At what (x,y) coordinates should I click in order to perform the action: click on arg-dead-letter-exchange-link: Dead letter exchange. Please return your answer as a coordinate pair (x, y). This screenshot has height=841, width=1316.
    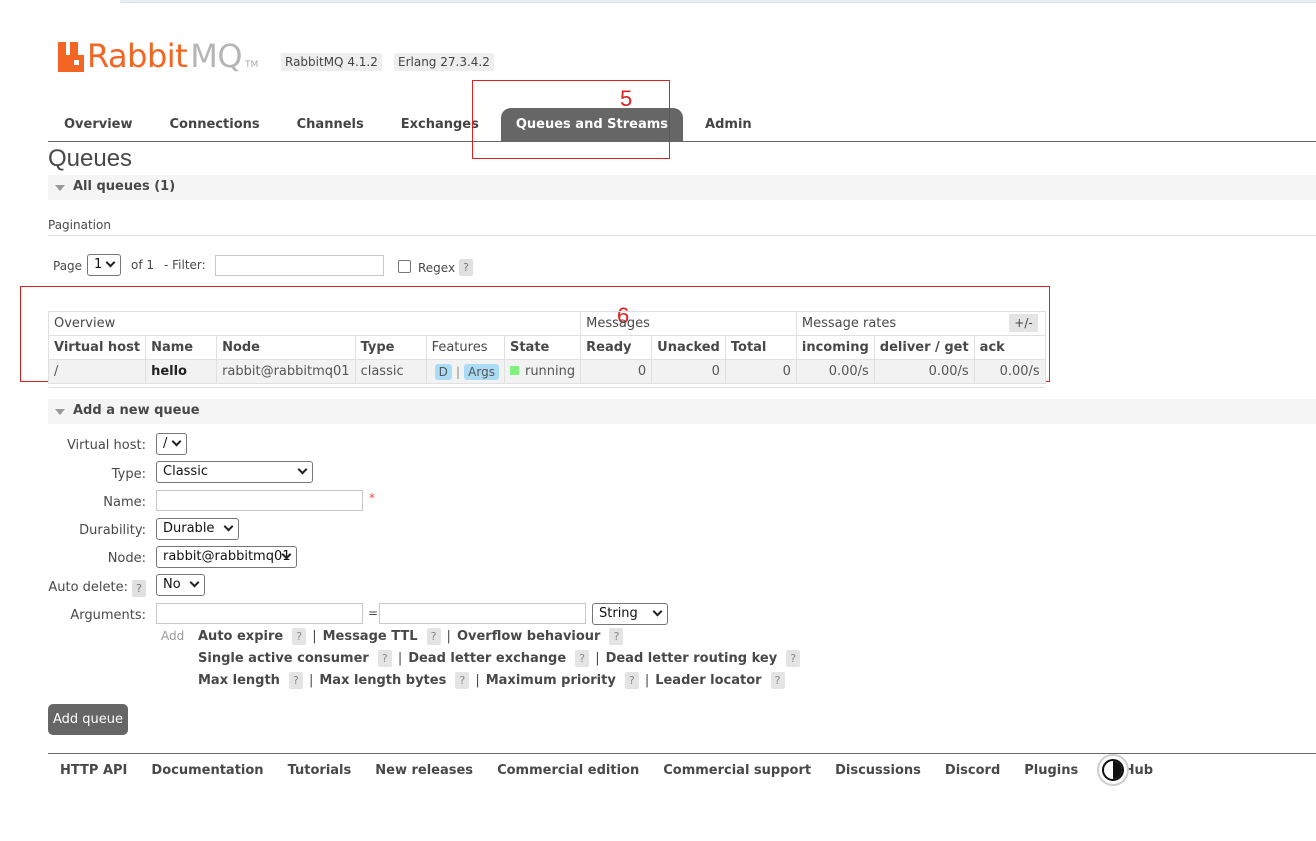
    Looking at the image, I should click on (487, 658).